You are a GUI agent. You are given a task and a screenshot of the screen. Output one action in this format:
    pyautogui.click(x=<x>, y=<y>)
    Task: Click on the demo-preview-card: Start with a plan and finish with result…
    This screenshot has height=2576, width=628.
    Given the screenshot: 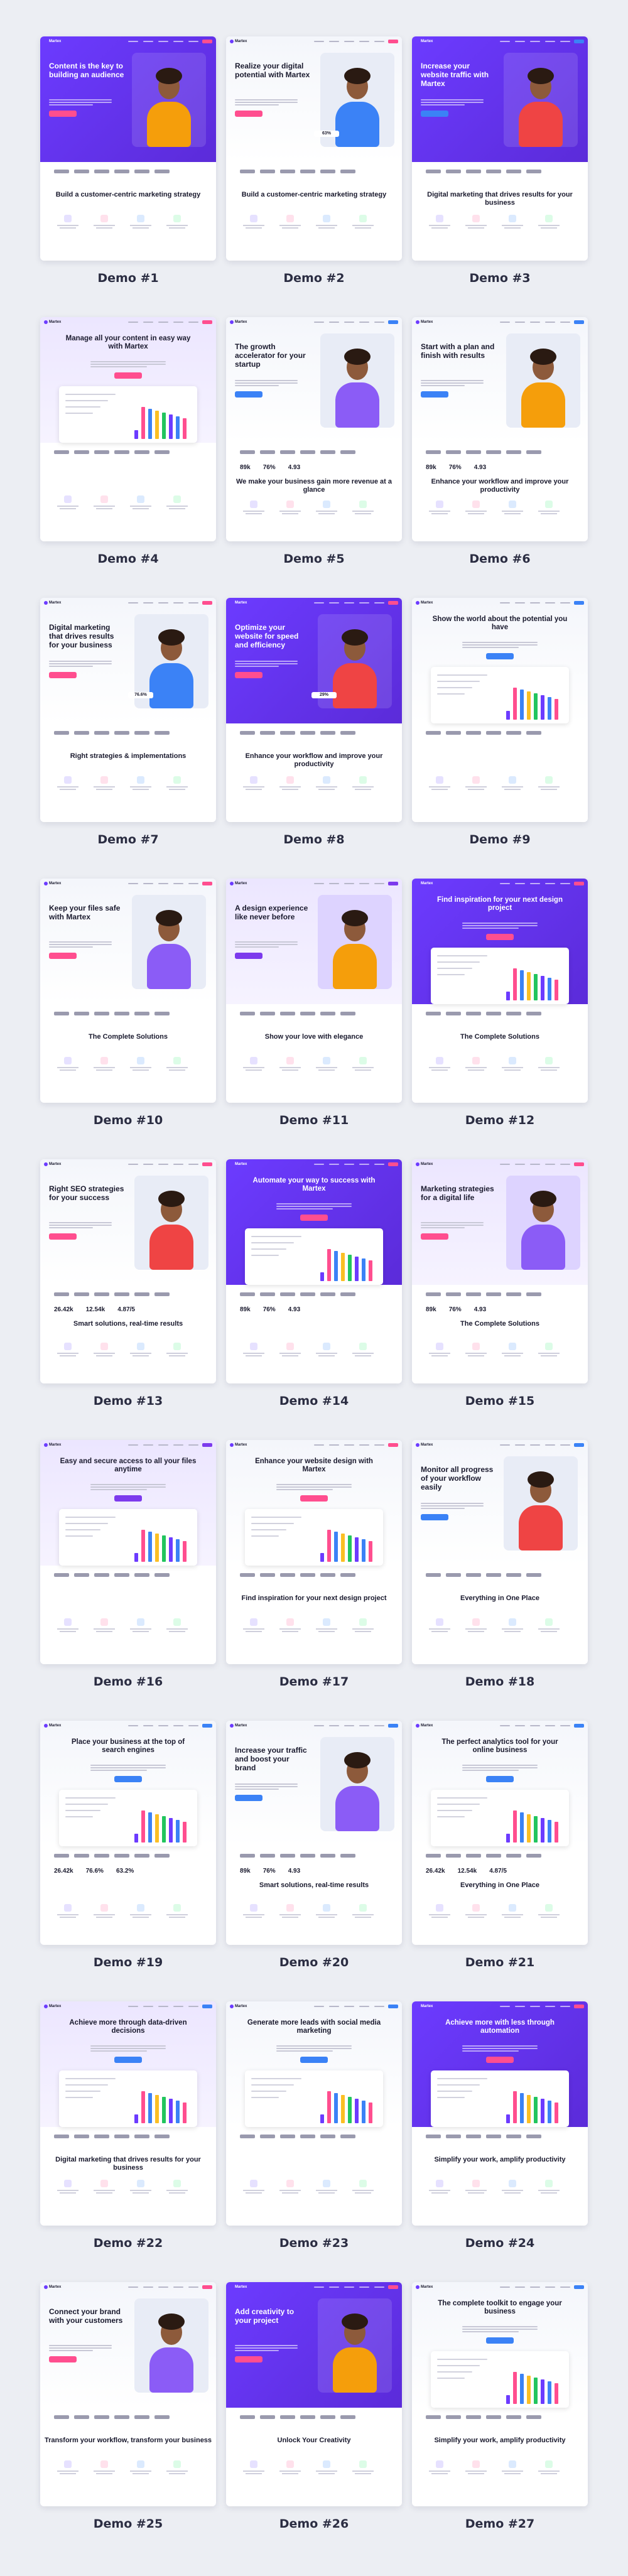 What is the action you would take?
    pyautogui.click(x=500, y=429)
    